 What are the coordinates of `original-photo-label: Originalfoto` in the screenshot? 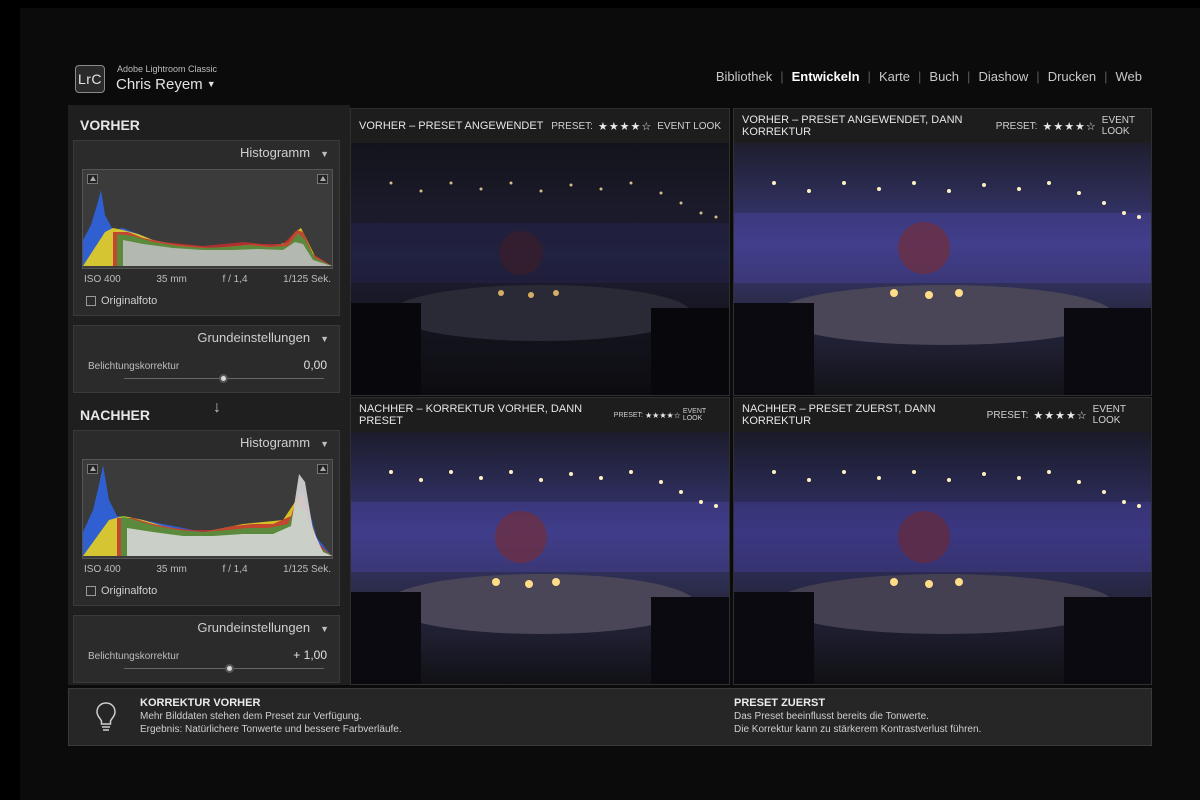 It's located at (129, 301).